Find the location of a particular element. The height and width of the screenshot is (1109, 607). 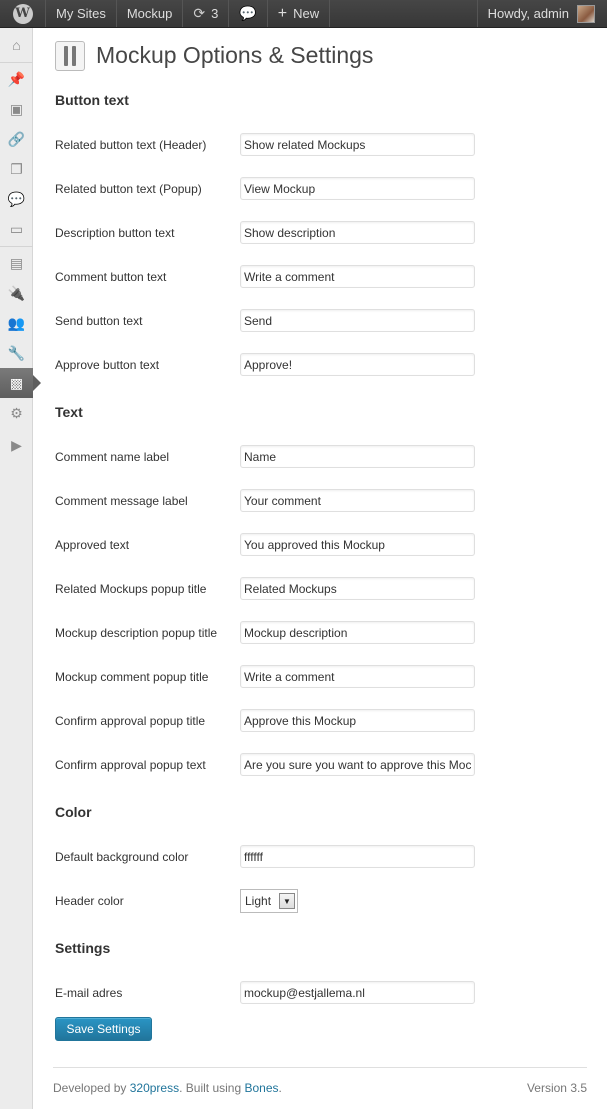

confirm-approval-text-input is located at coordinates (357, 764).